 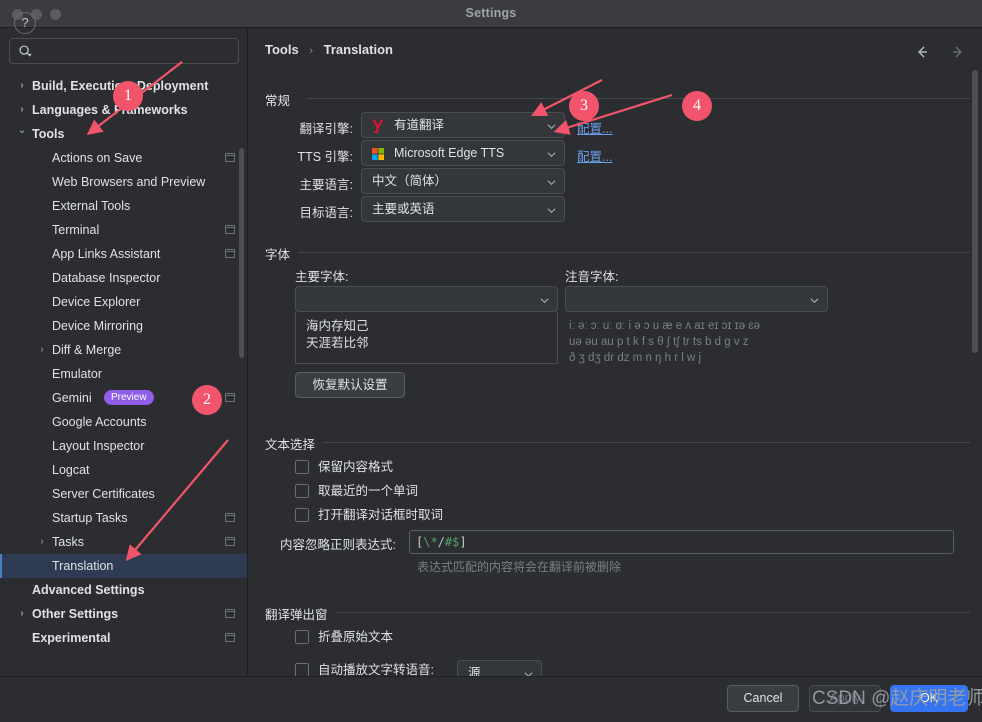 What do you see at coordinates (123, 566) in the screenshot?
I see `sidebar-item-translation: Translation` at bounding box center [123, 566].